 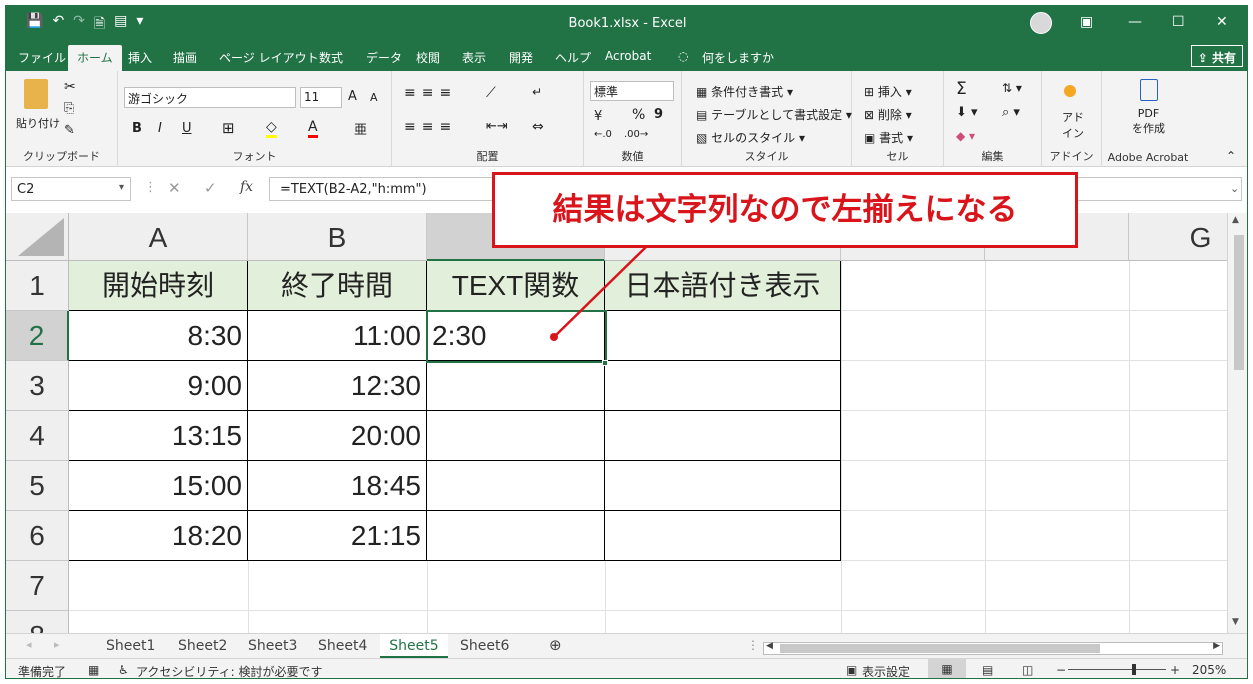 I want to click on sheet-scroll-left-icon: ◂, so click(x=29, y=644).